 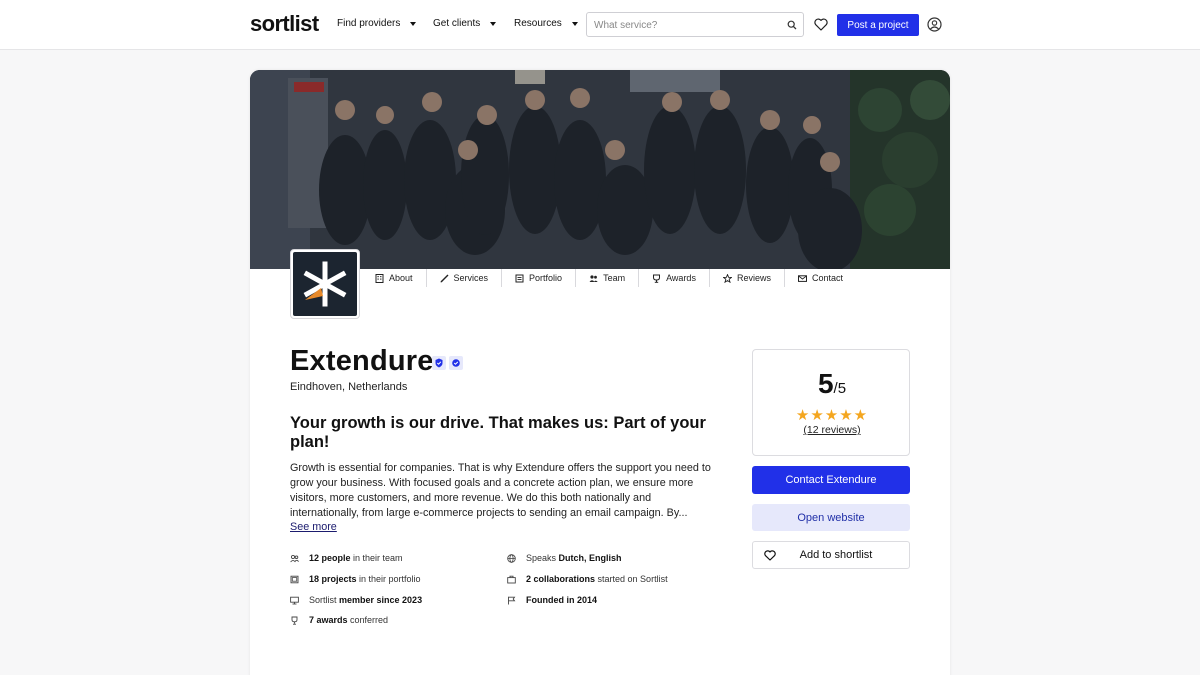 What do you see at coordinates (457, 23) in the screenshot?
I see `nav-get-clients-label: Get clients` at bounding box center [457, 23].